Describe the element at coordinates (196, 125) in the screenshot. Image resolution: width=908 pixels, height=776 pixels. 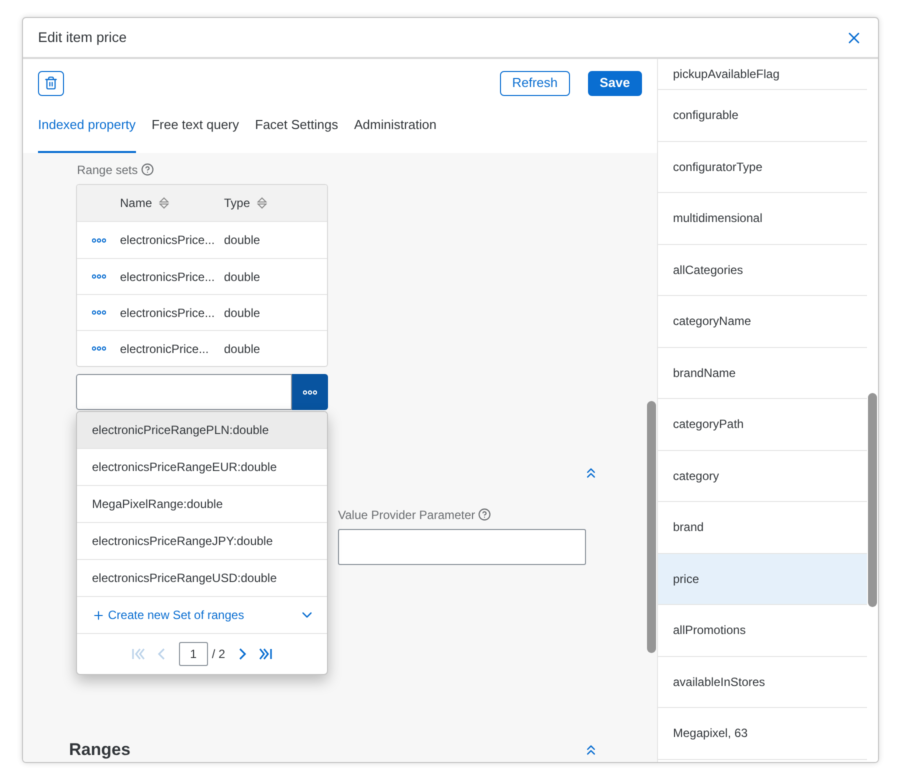
I see `tab: Free text query` at that location.